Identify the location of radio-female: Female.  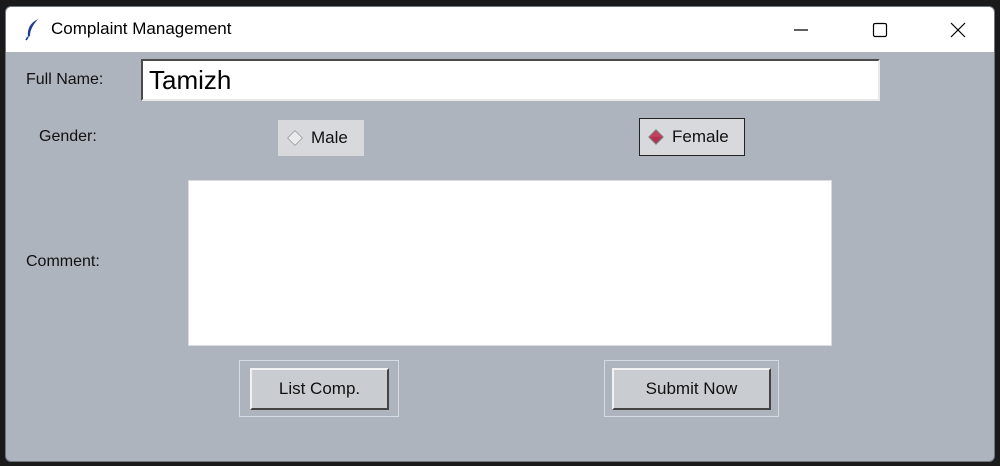
(692, 137).